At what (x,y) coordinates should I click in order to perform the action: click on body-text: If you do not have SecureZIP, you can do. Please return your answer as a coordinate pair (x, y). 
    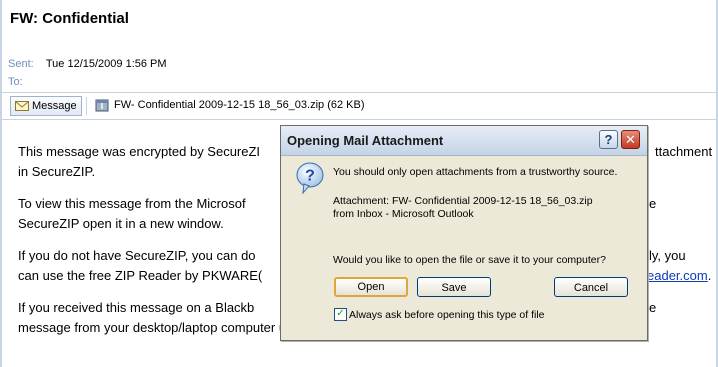
    Looking at the image, I should click on (137, 255).